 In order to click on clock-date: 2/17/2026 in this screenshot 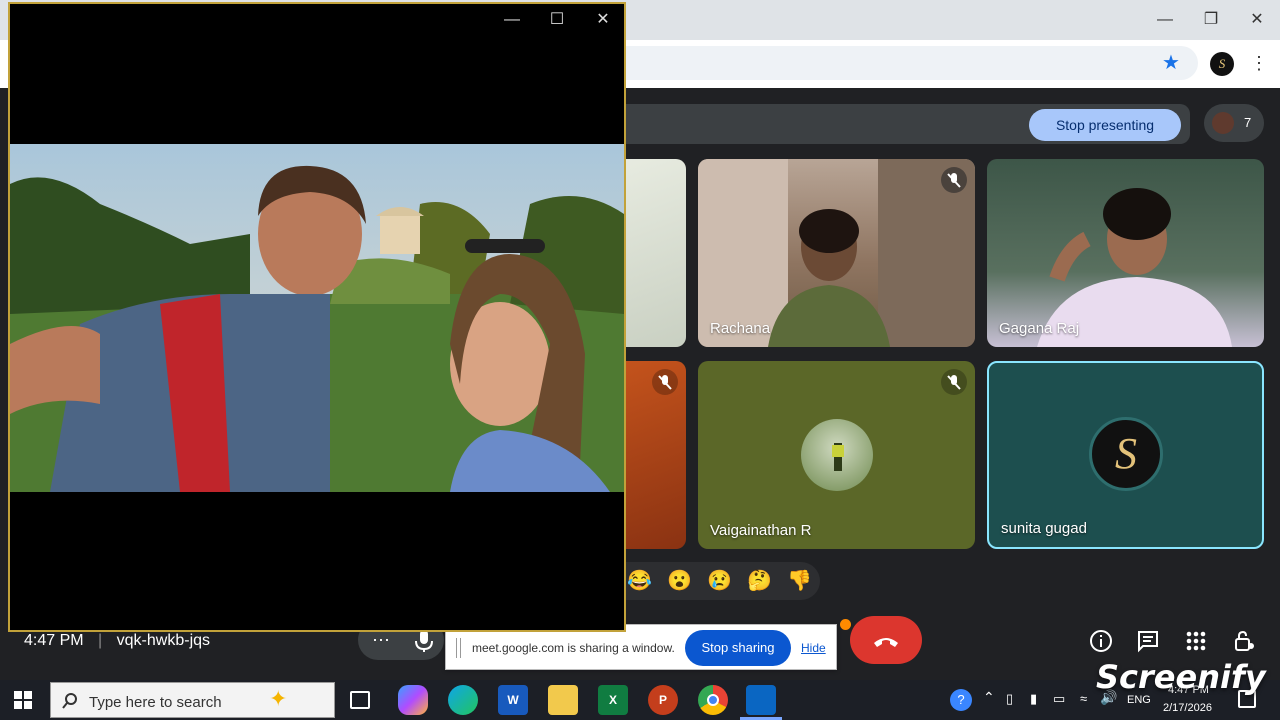, I will do `click(1187, 708)`.